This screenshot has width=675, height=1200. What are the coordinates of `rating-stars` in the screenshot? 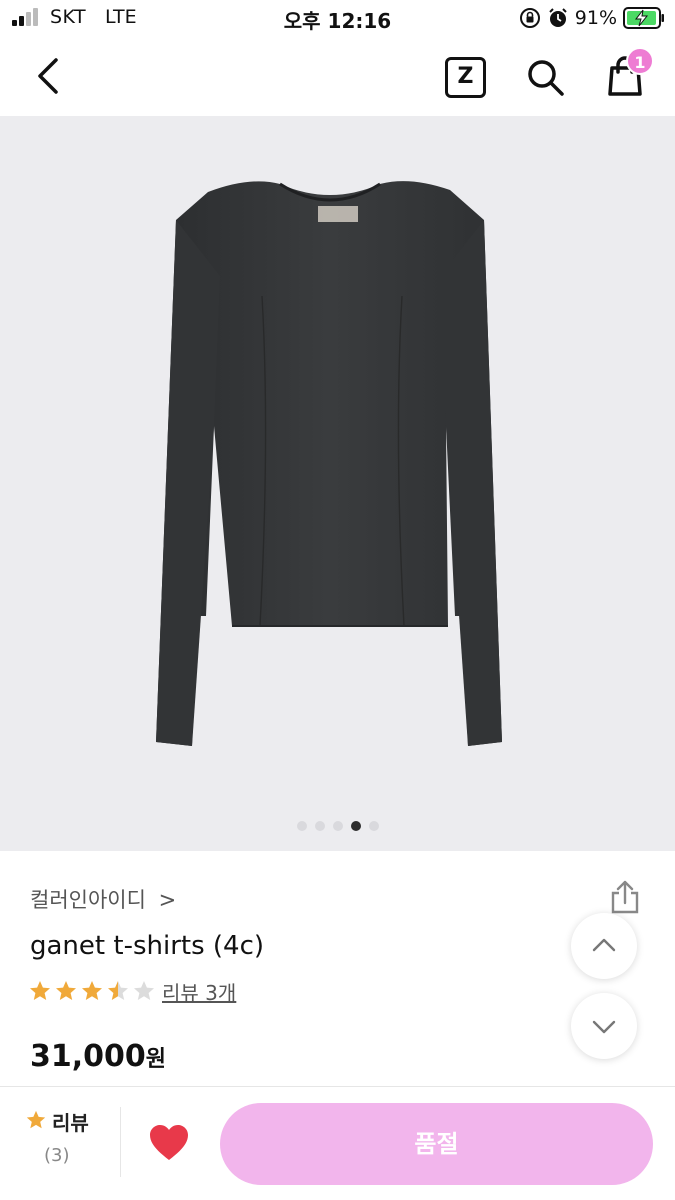 It's located at (92, 991).